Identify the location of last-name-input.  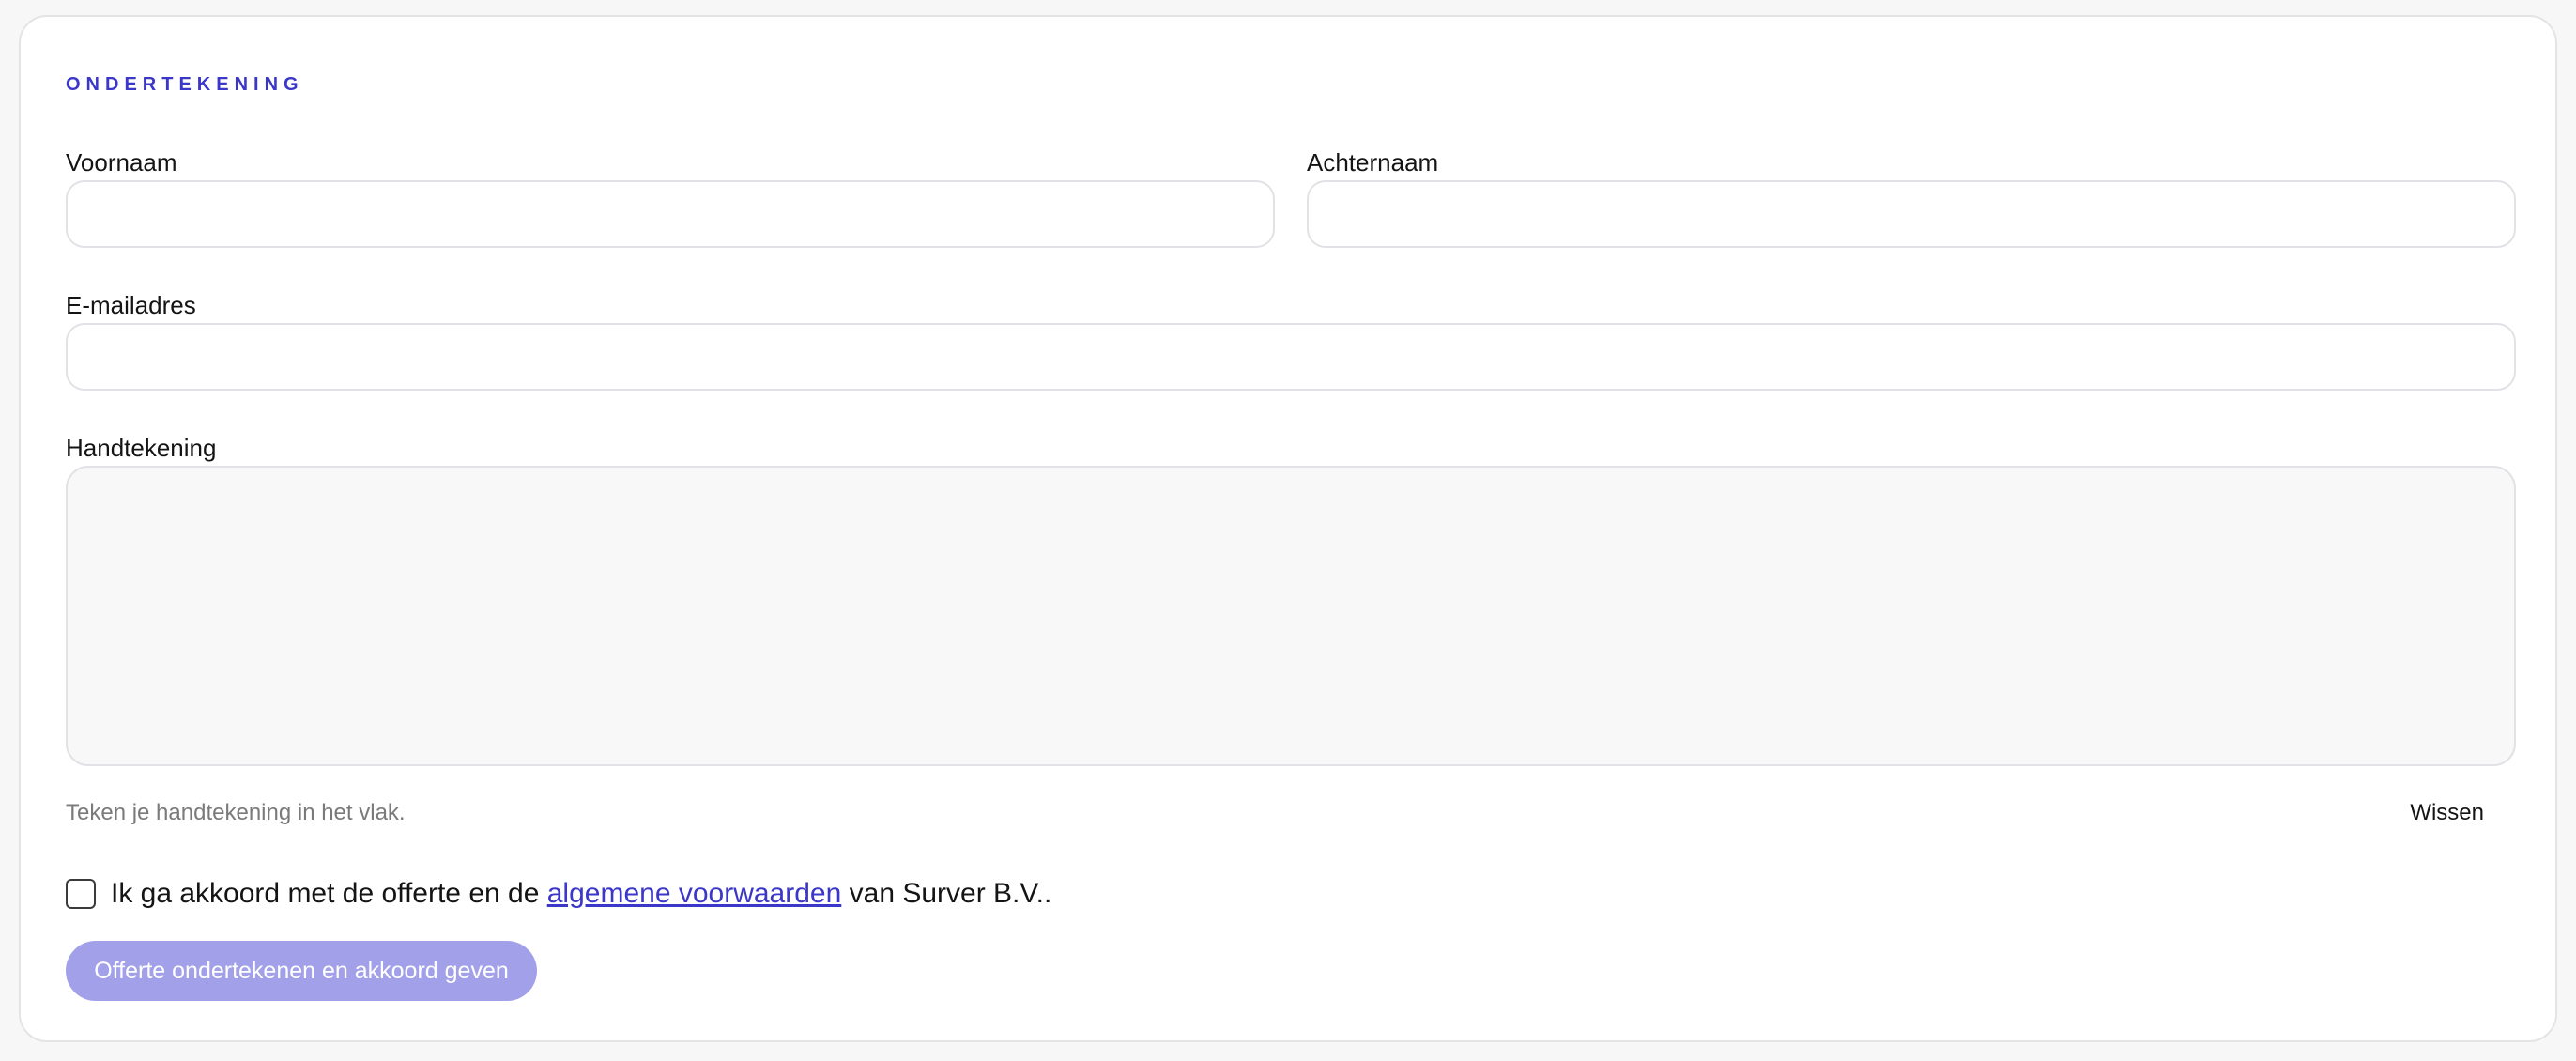
(1912, 214).